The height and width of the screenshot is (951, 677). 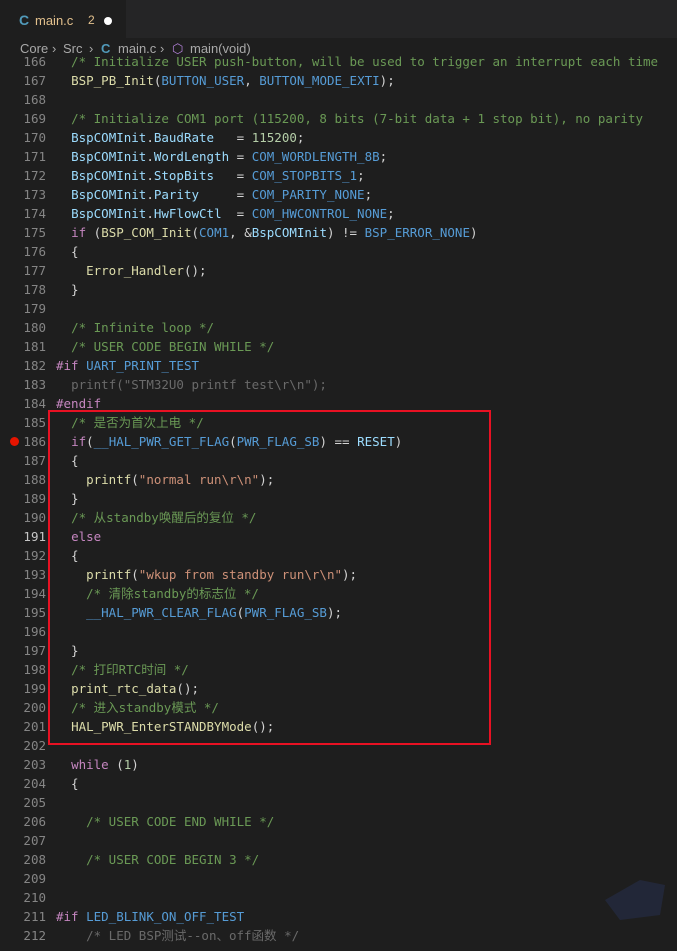 I want to click on code-text: HAL_PWR_EnterSTANDBYMode();, so click(x=173, y=726).